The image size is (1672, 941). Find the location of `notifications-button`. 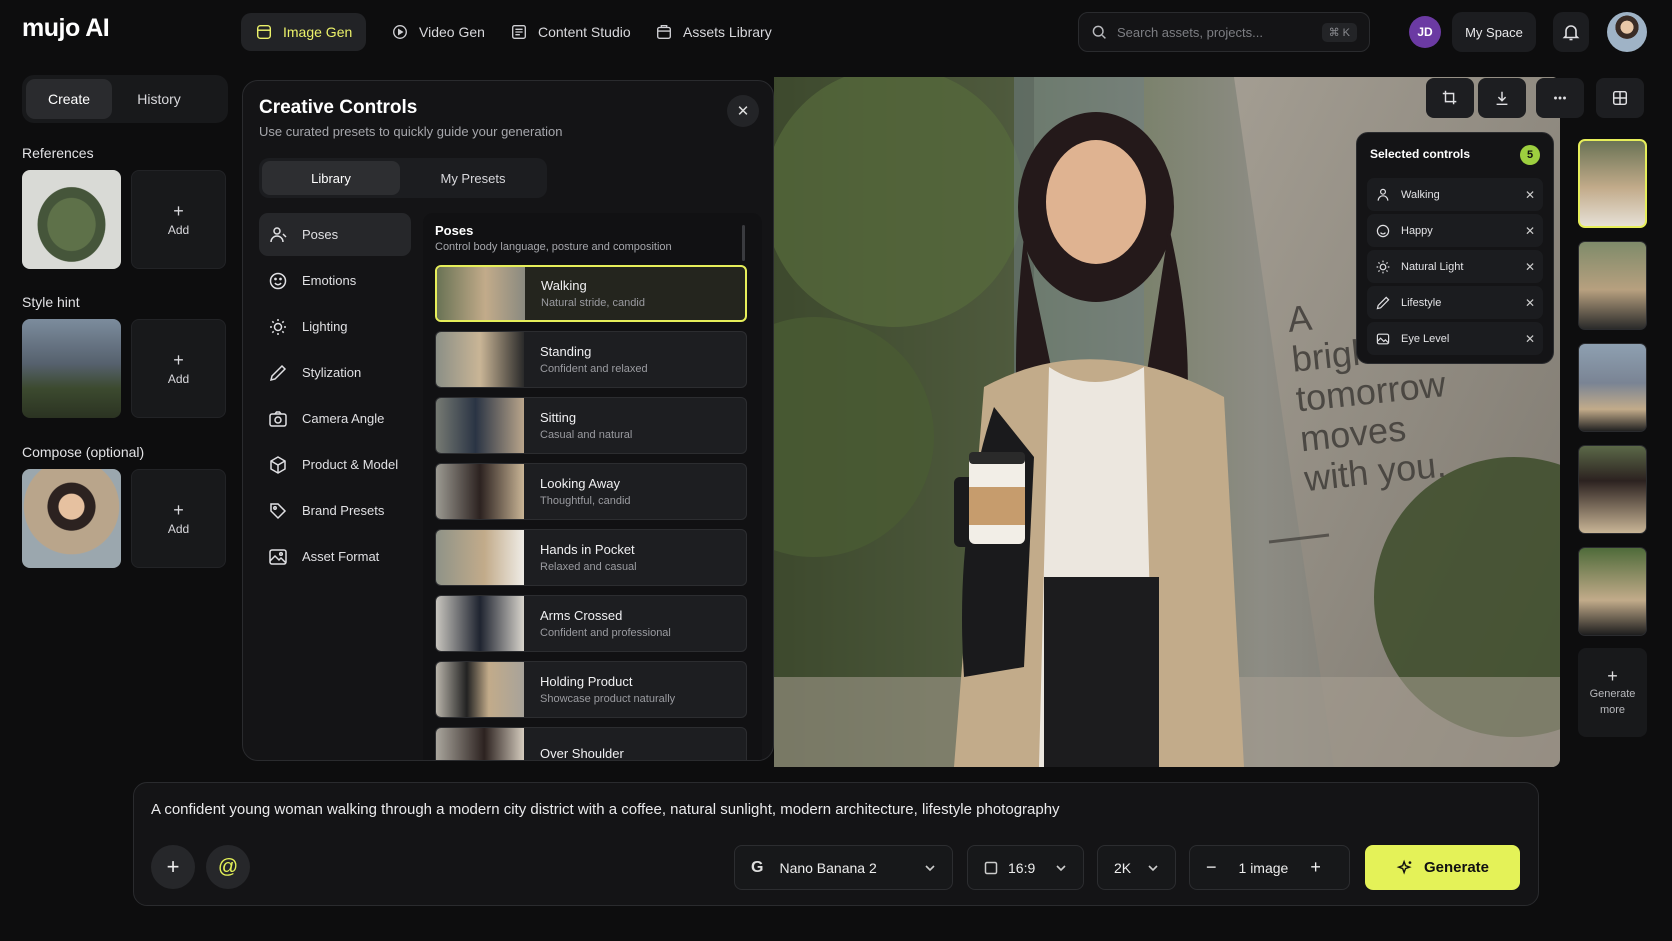

notifications-button is located at coordinates (1571, 32).